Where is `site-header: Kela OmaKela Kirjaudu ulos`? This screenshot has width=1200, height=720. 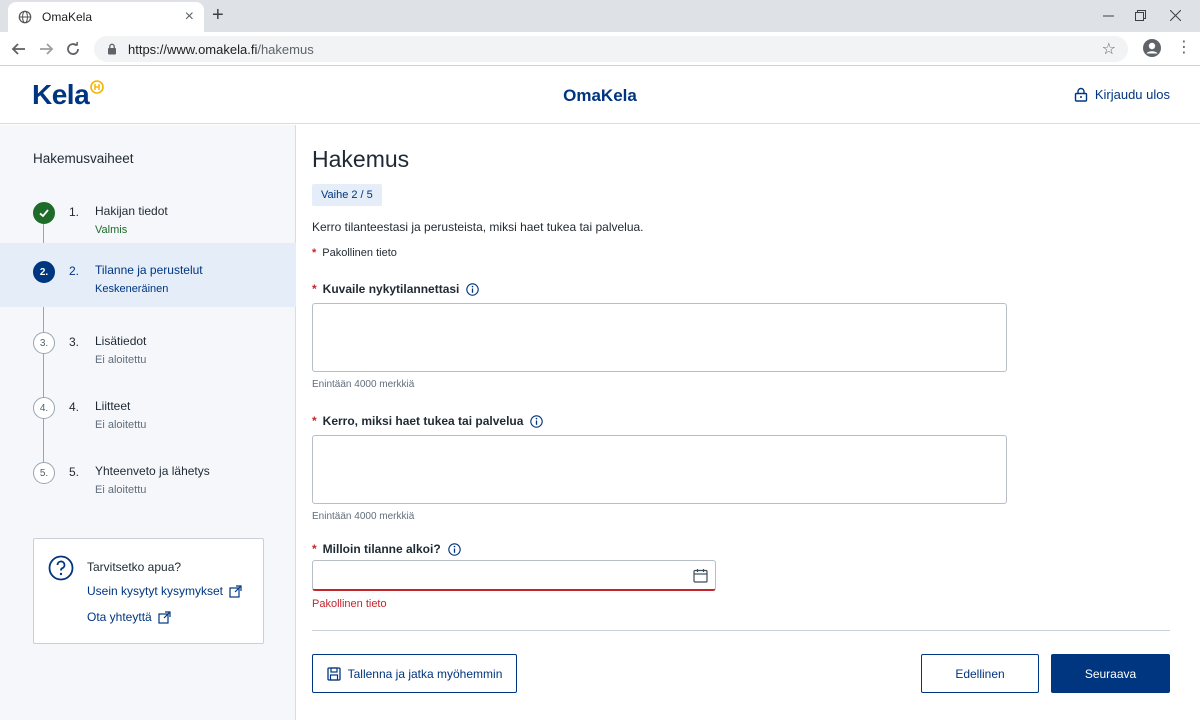 site-header: Kela OmaKela Kirjaudu ulos is located at coordinates (600, 95).